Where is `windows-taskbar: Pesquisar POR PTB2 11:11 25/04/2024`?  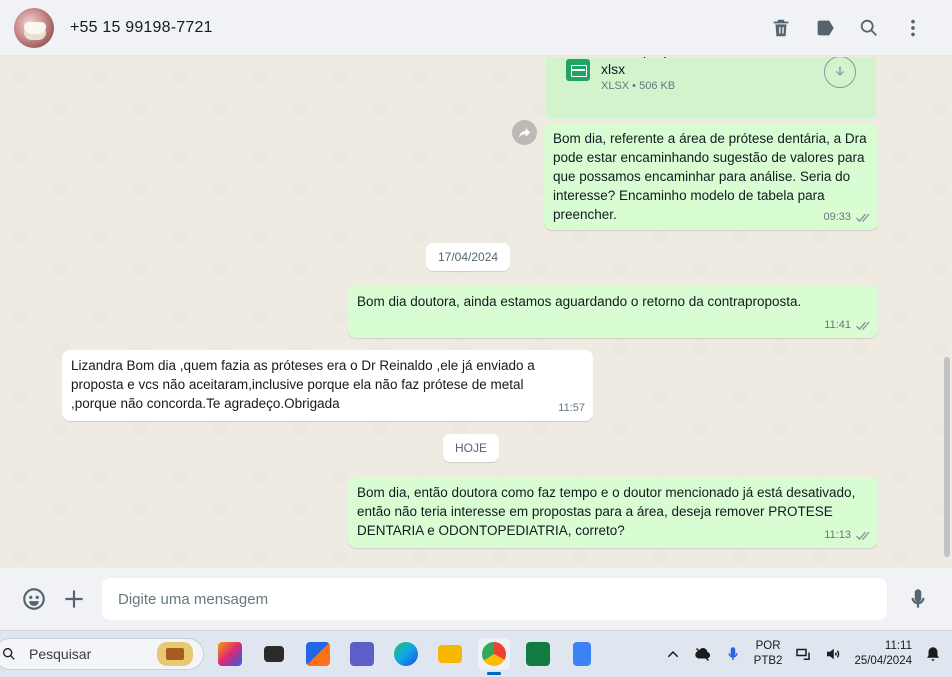
windows-taskbar: Pesquisar POR PTB2 11:11 25/04/2024 is located at coordinates (476, 653).